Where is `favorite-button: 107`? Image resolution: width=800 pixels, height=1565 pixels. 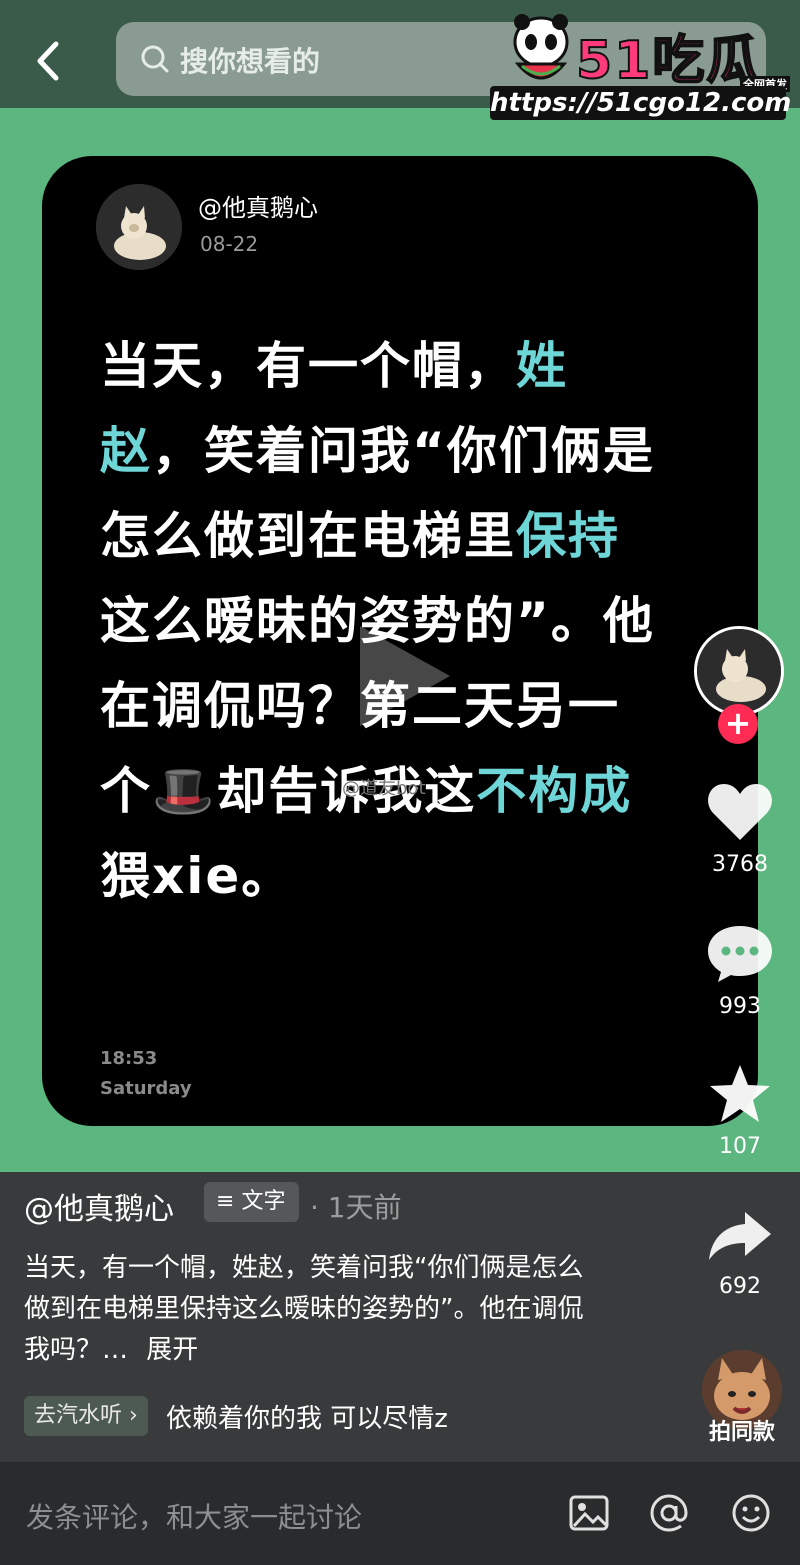
favorite-button: 107 is located at coordinates (740, 1110).